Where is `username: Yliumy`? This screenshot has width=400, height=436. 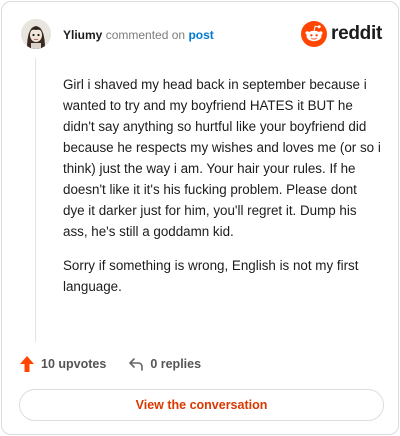
username: Yliumy is located at coordinates (82, 35).